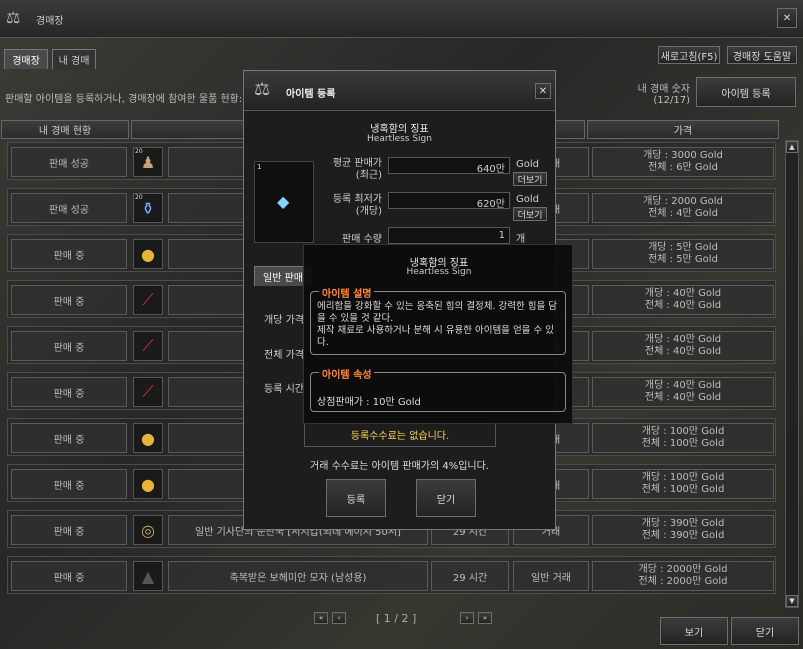 This screenshot has width=803, height=649. Describe the element at coordinates (50, 21) in the screenshot. I see `window-title: 경매장` at that location.